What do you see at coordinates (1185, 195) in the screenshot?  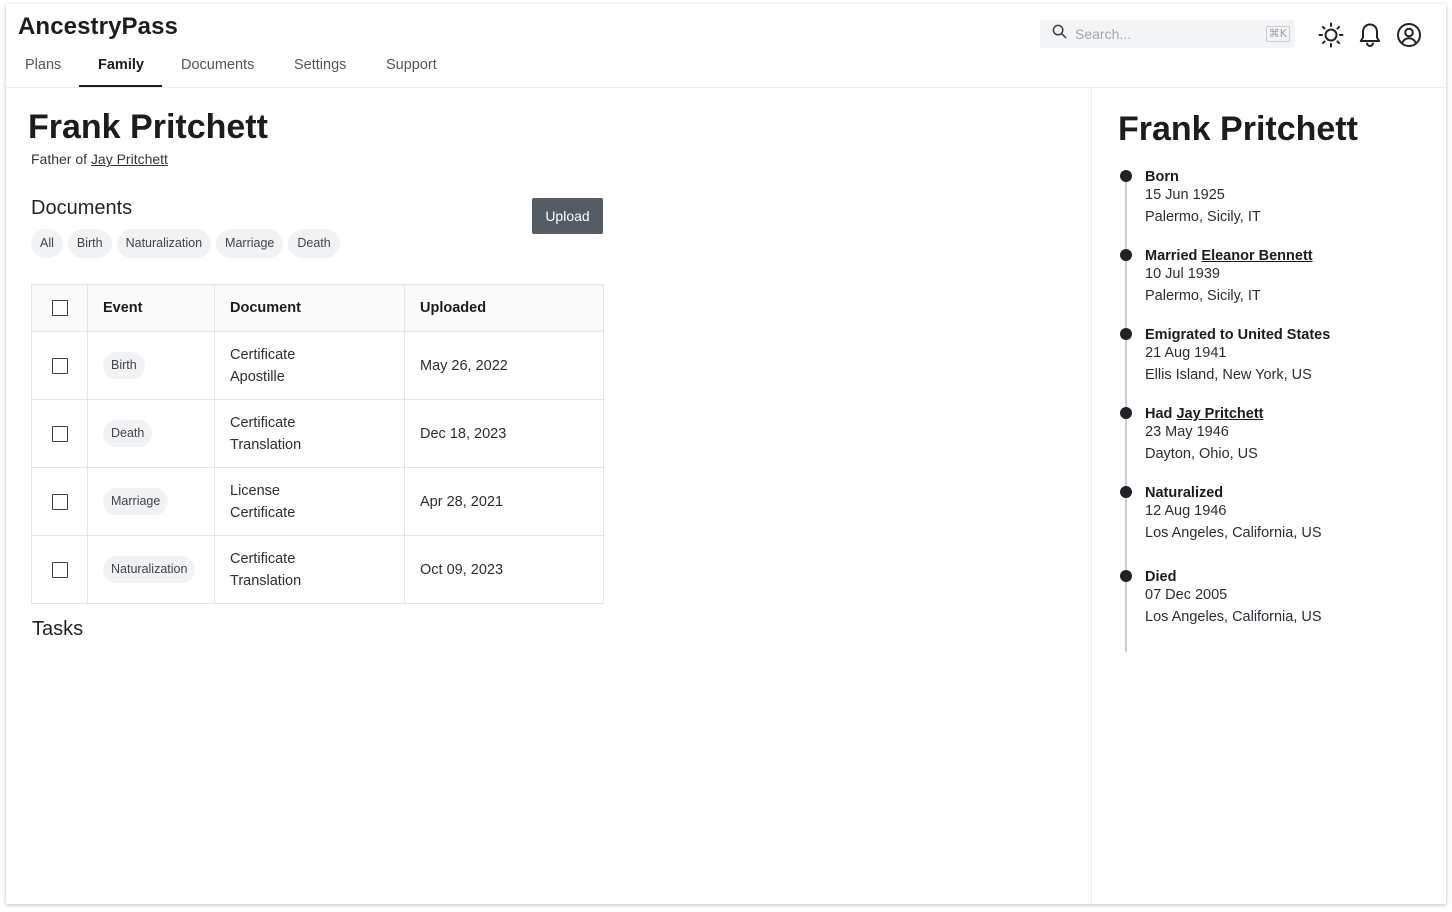 I see `event-date: 15 Jun 1925` at bounding box center [1185, 195].